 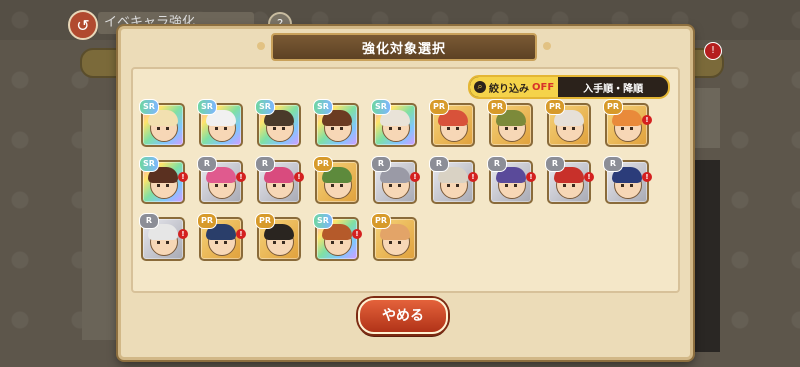 What do you see at coordinates (543, 87) in the screenshot?
I see `filter-state: OFF` at bounding box center [543, 87].